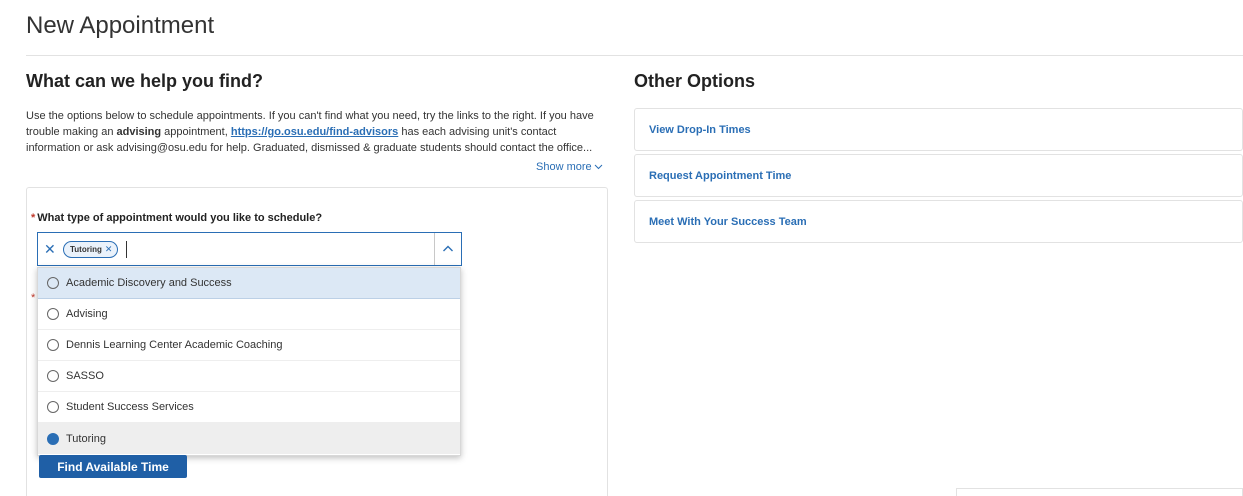 Image resolution: width=1243 pixels, height=496 pixels. I want to click on dropdown-toggle-button, so click(447, 249).